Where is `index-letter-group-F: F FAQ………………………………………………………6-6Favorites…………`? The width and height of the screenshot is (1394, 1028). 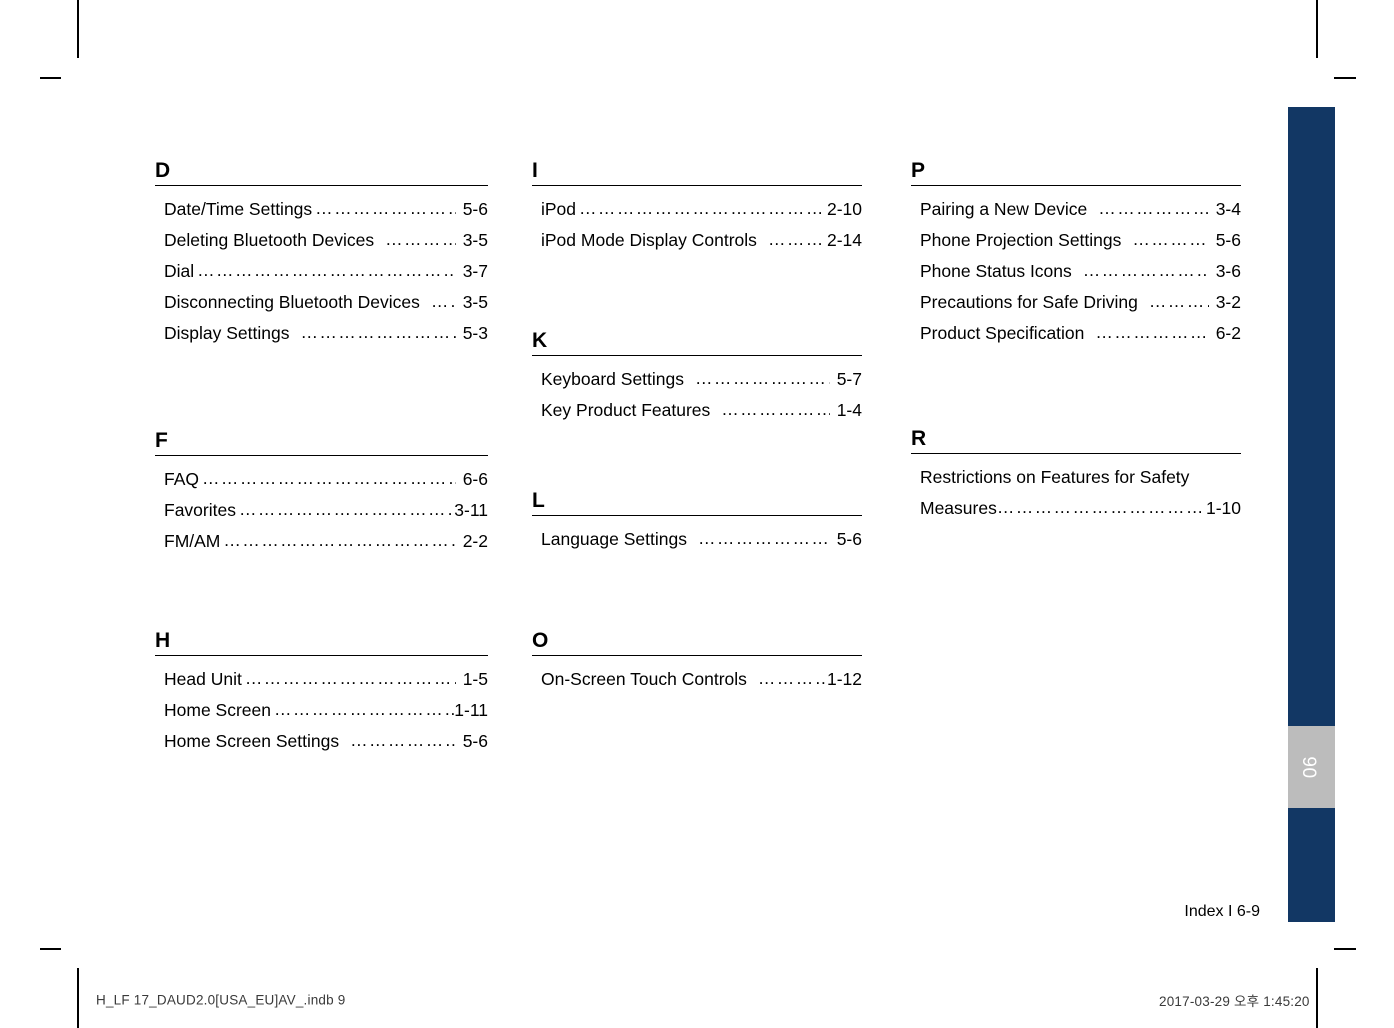
index-letter-group-F: F FAQ………………………………………………………6-6Favorites………… is located at coordinates (321, 493).